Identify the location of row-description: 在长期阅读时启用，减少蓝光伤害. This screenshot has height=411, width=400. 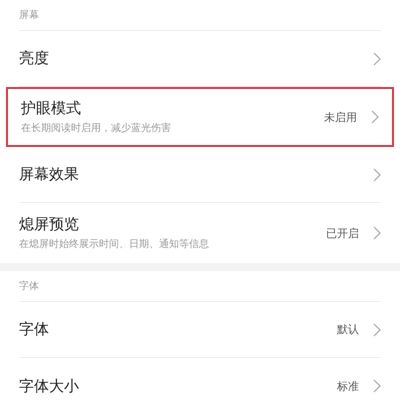
(96, 128).